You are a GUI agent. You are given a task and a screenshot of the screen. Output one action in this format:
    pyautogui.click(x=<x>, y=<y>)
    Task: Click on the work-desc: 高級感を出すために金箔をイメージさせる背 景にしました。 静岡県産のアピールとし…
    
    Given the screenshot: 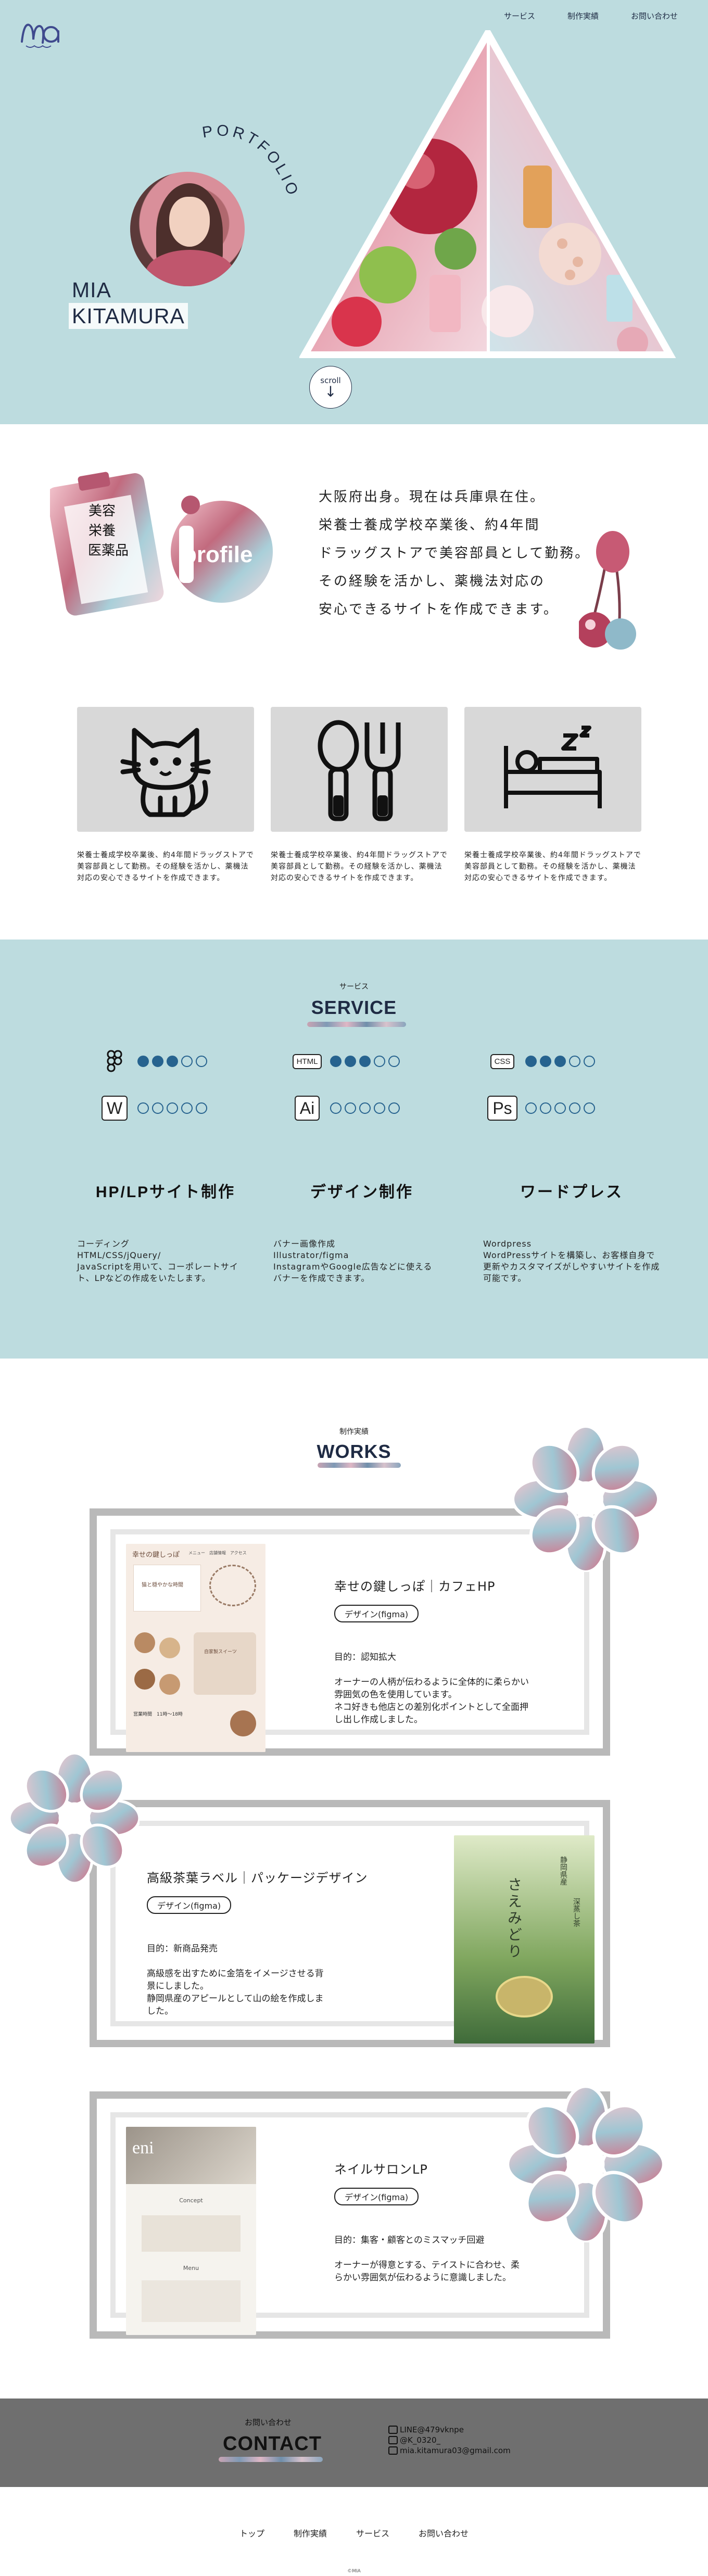 What is the action you would take?
    pyautogui.click(x=236, y=1992)
    